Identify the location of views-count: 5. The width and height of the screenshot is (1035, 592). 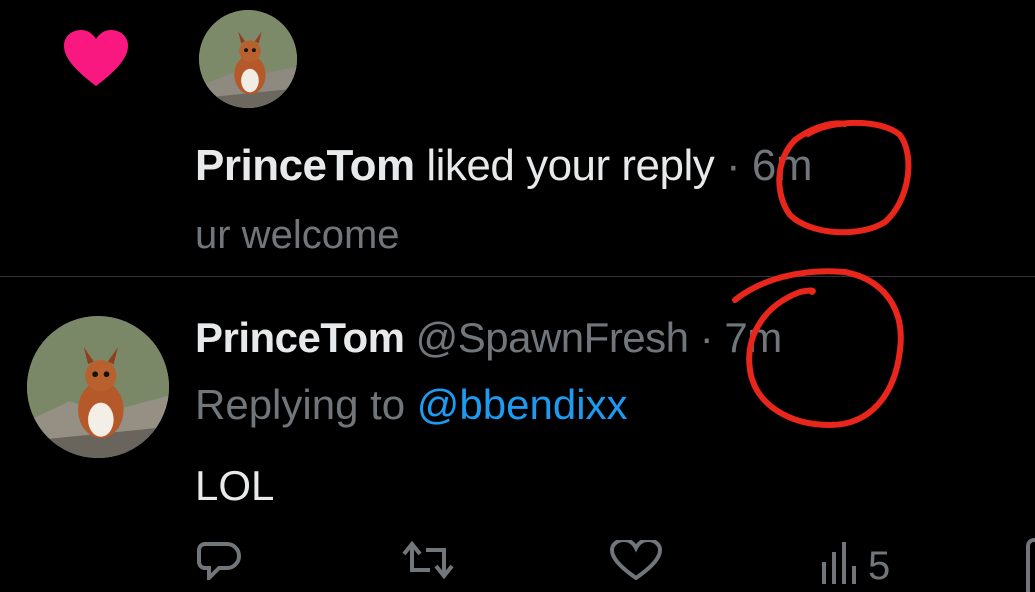
(879, 566).